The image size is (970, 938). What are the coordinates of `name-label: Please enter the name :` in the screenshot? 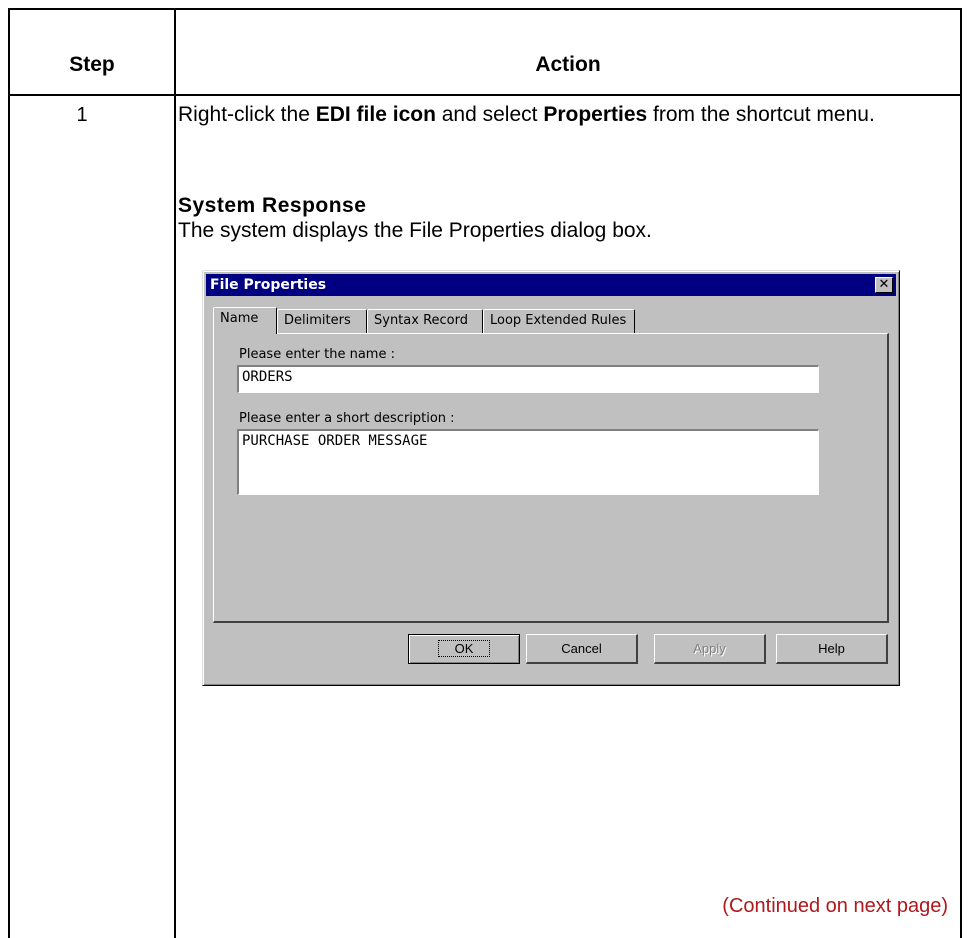 It's located at (317, 354).